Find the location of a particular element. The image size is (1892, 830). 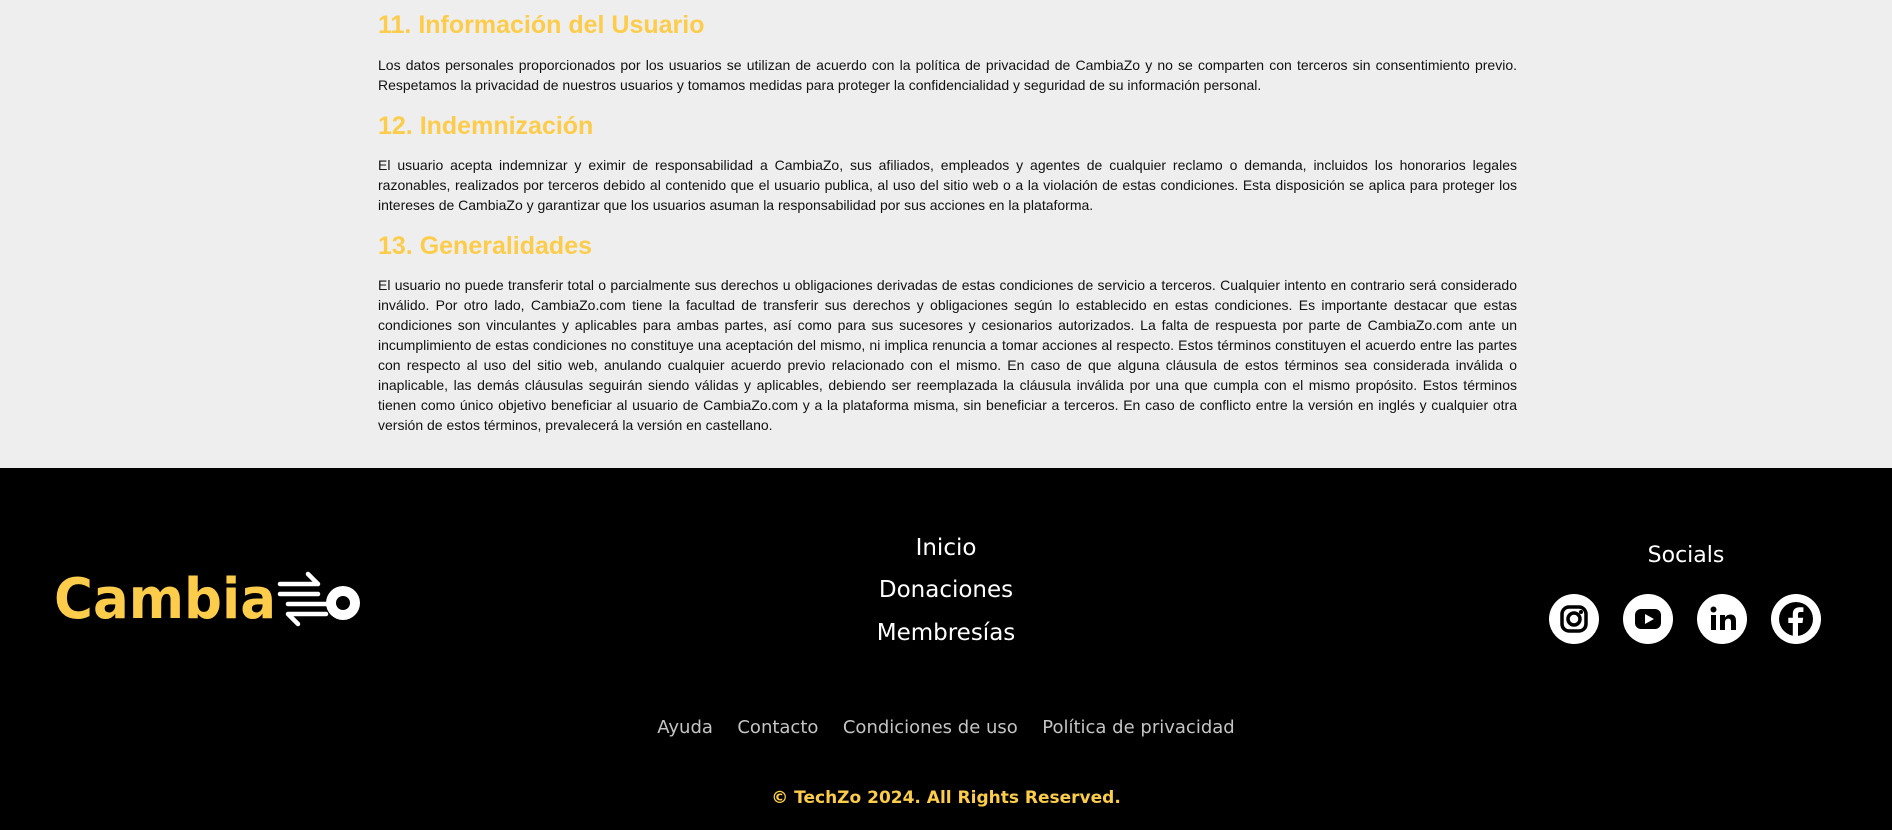

cambiazo-logo: Cambia is located at coordinates (209, 599).